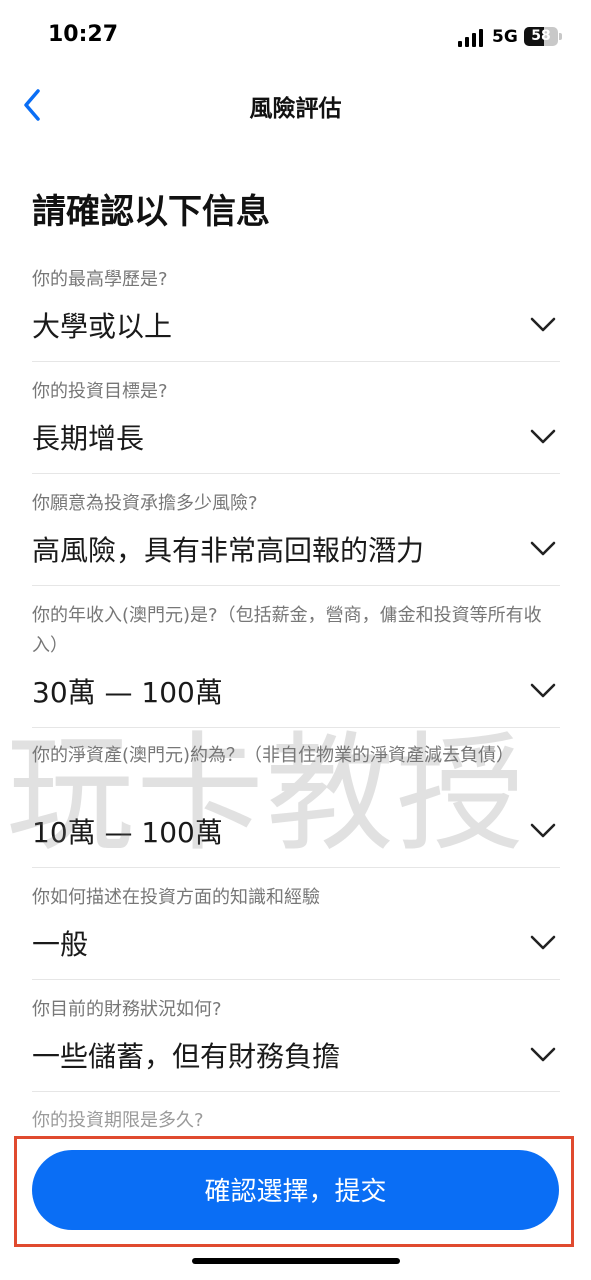  What do you see at coordinates (560, 36) in the screenshot?
I see `battery-tip` at bounding box center [560, 36].